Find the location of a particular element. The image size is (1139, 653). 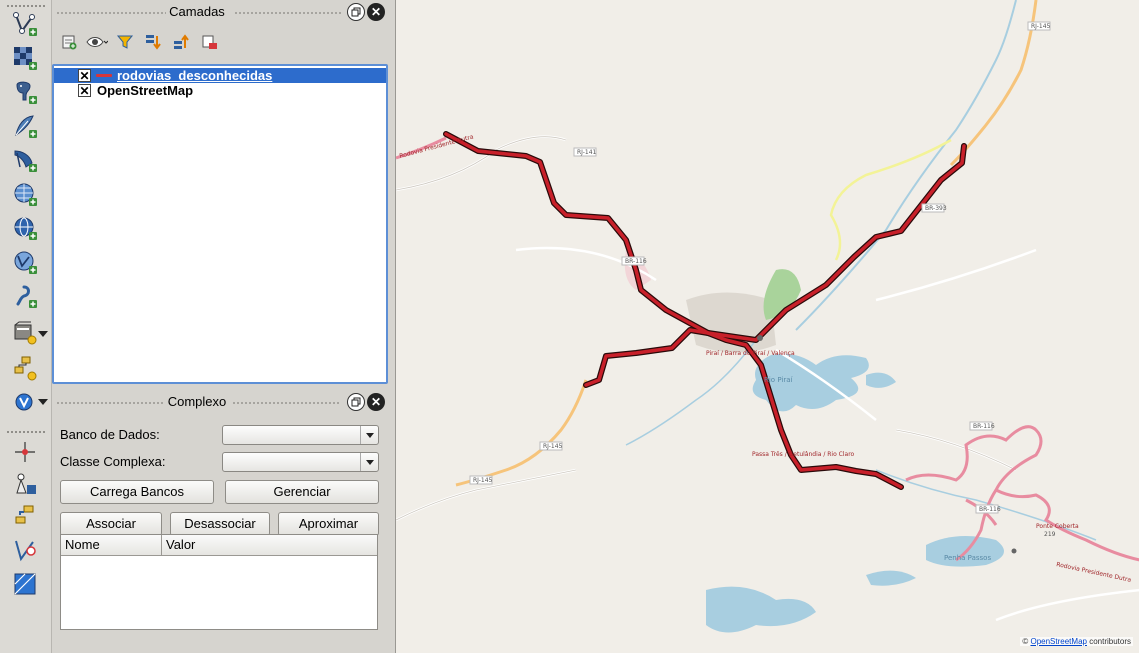

remove-layer-icon is located at coordinates (209, 42).